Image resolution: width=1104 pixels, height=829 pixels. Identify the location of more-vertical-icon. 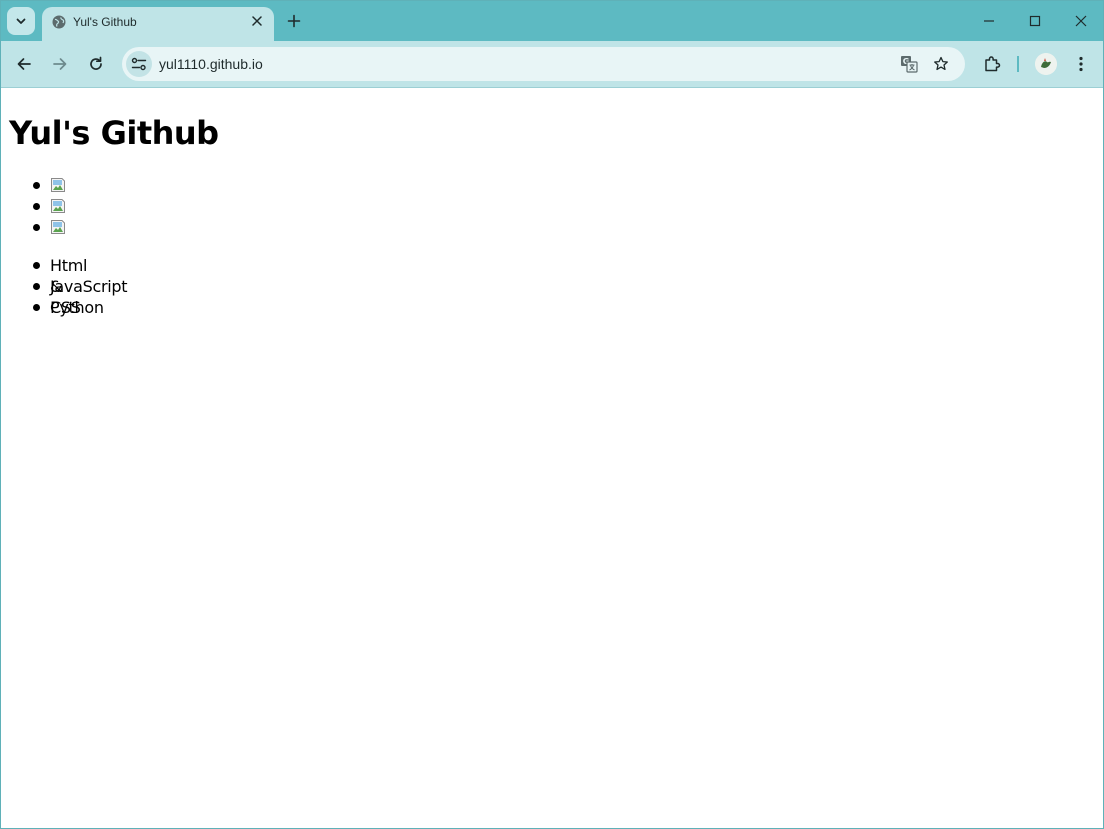
(1081, 64).